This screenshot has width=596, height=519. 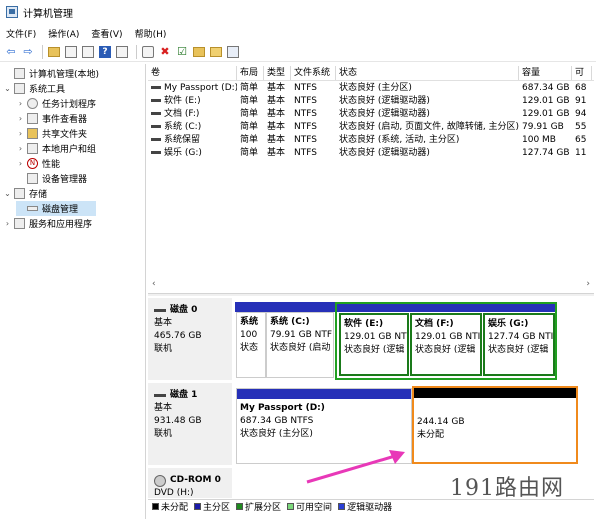 What do you see at coordinates (34, 88) in the screenshot?
I see `tree-system-tools: ⌄ 系统工具` at bounding box center [34, 88].